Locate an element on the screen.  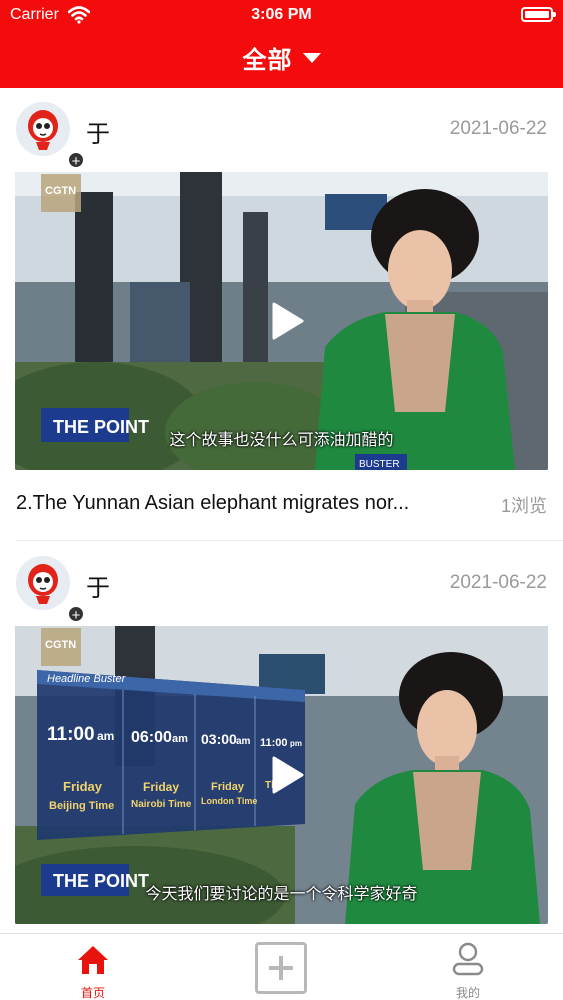
panel-title: Headline Buster is located at coordinates (87, 679).